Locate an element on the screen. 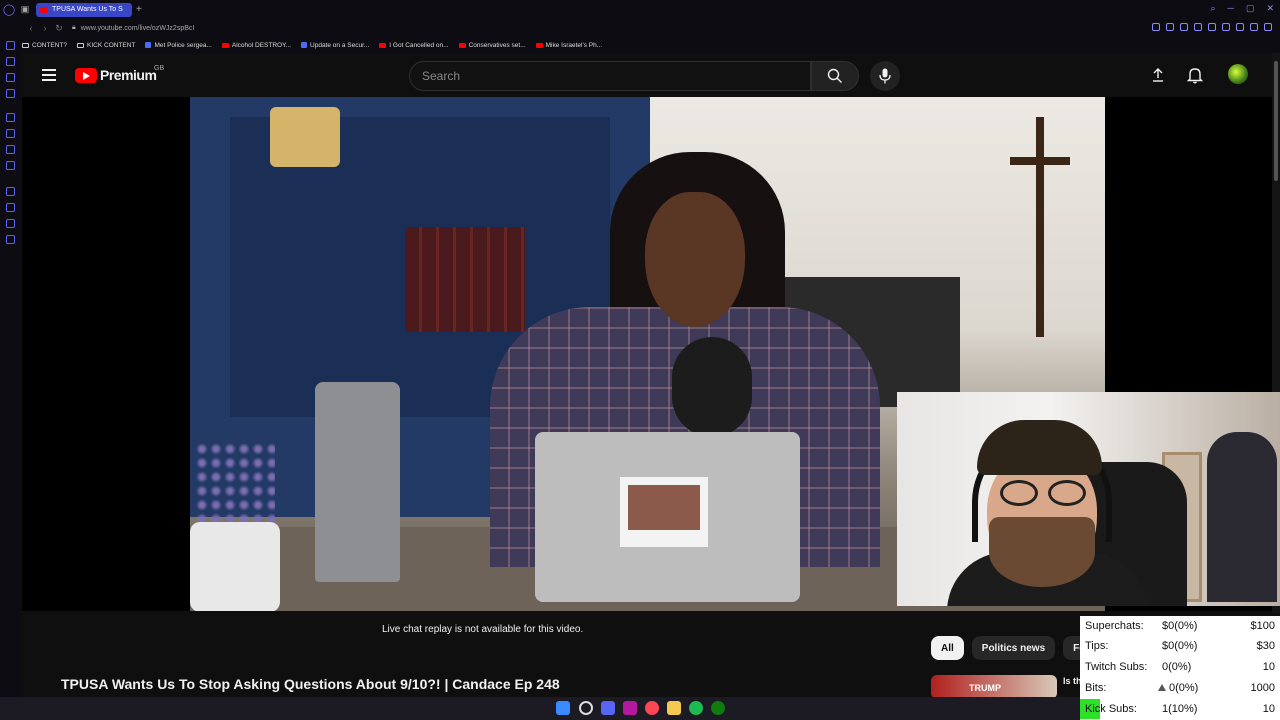 The height and width of the screenshot is (720, 1280). bookmark-item: CONTENT? is located at coordinates (44, 45).